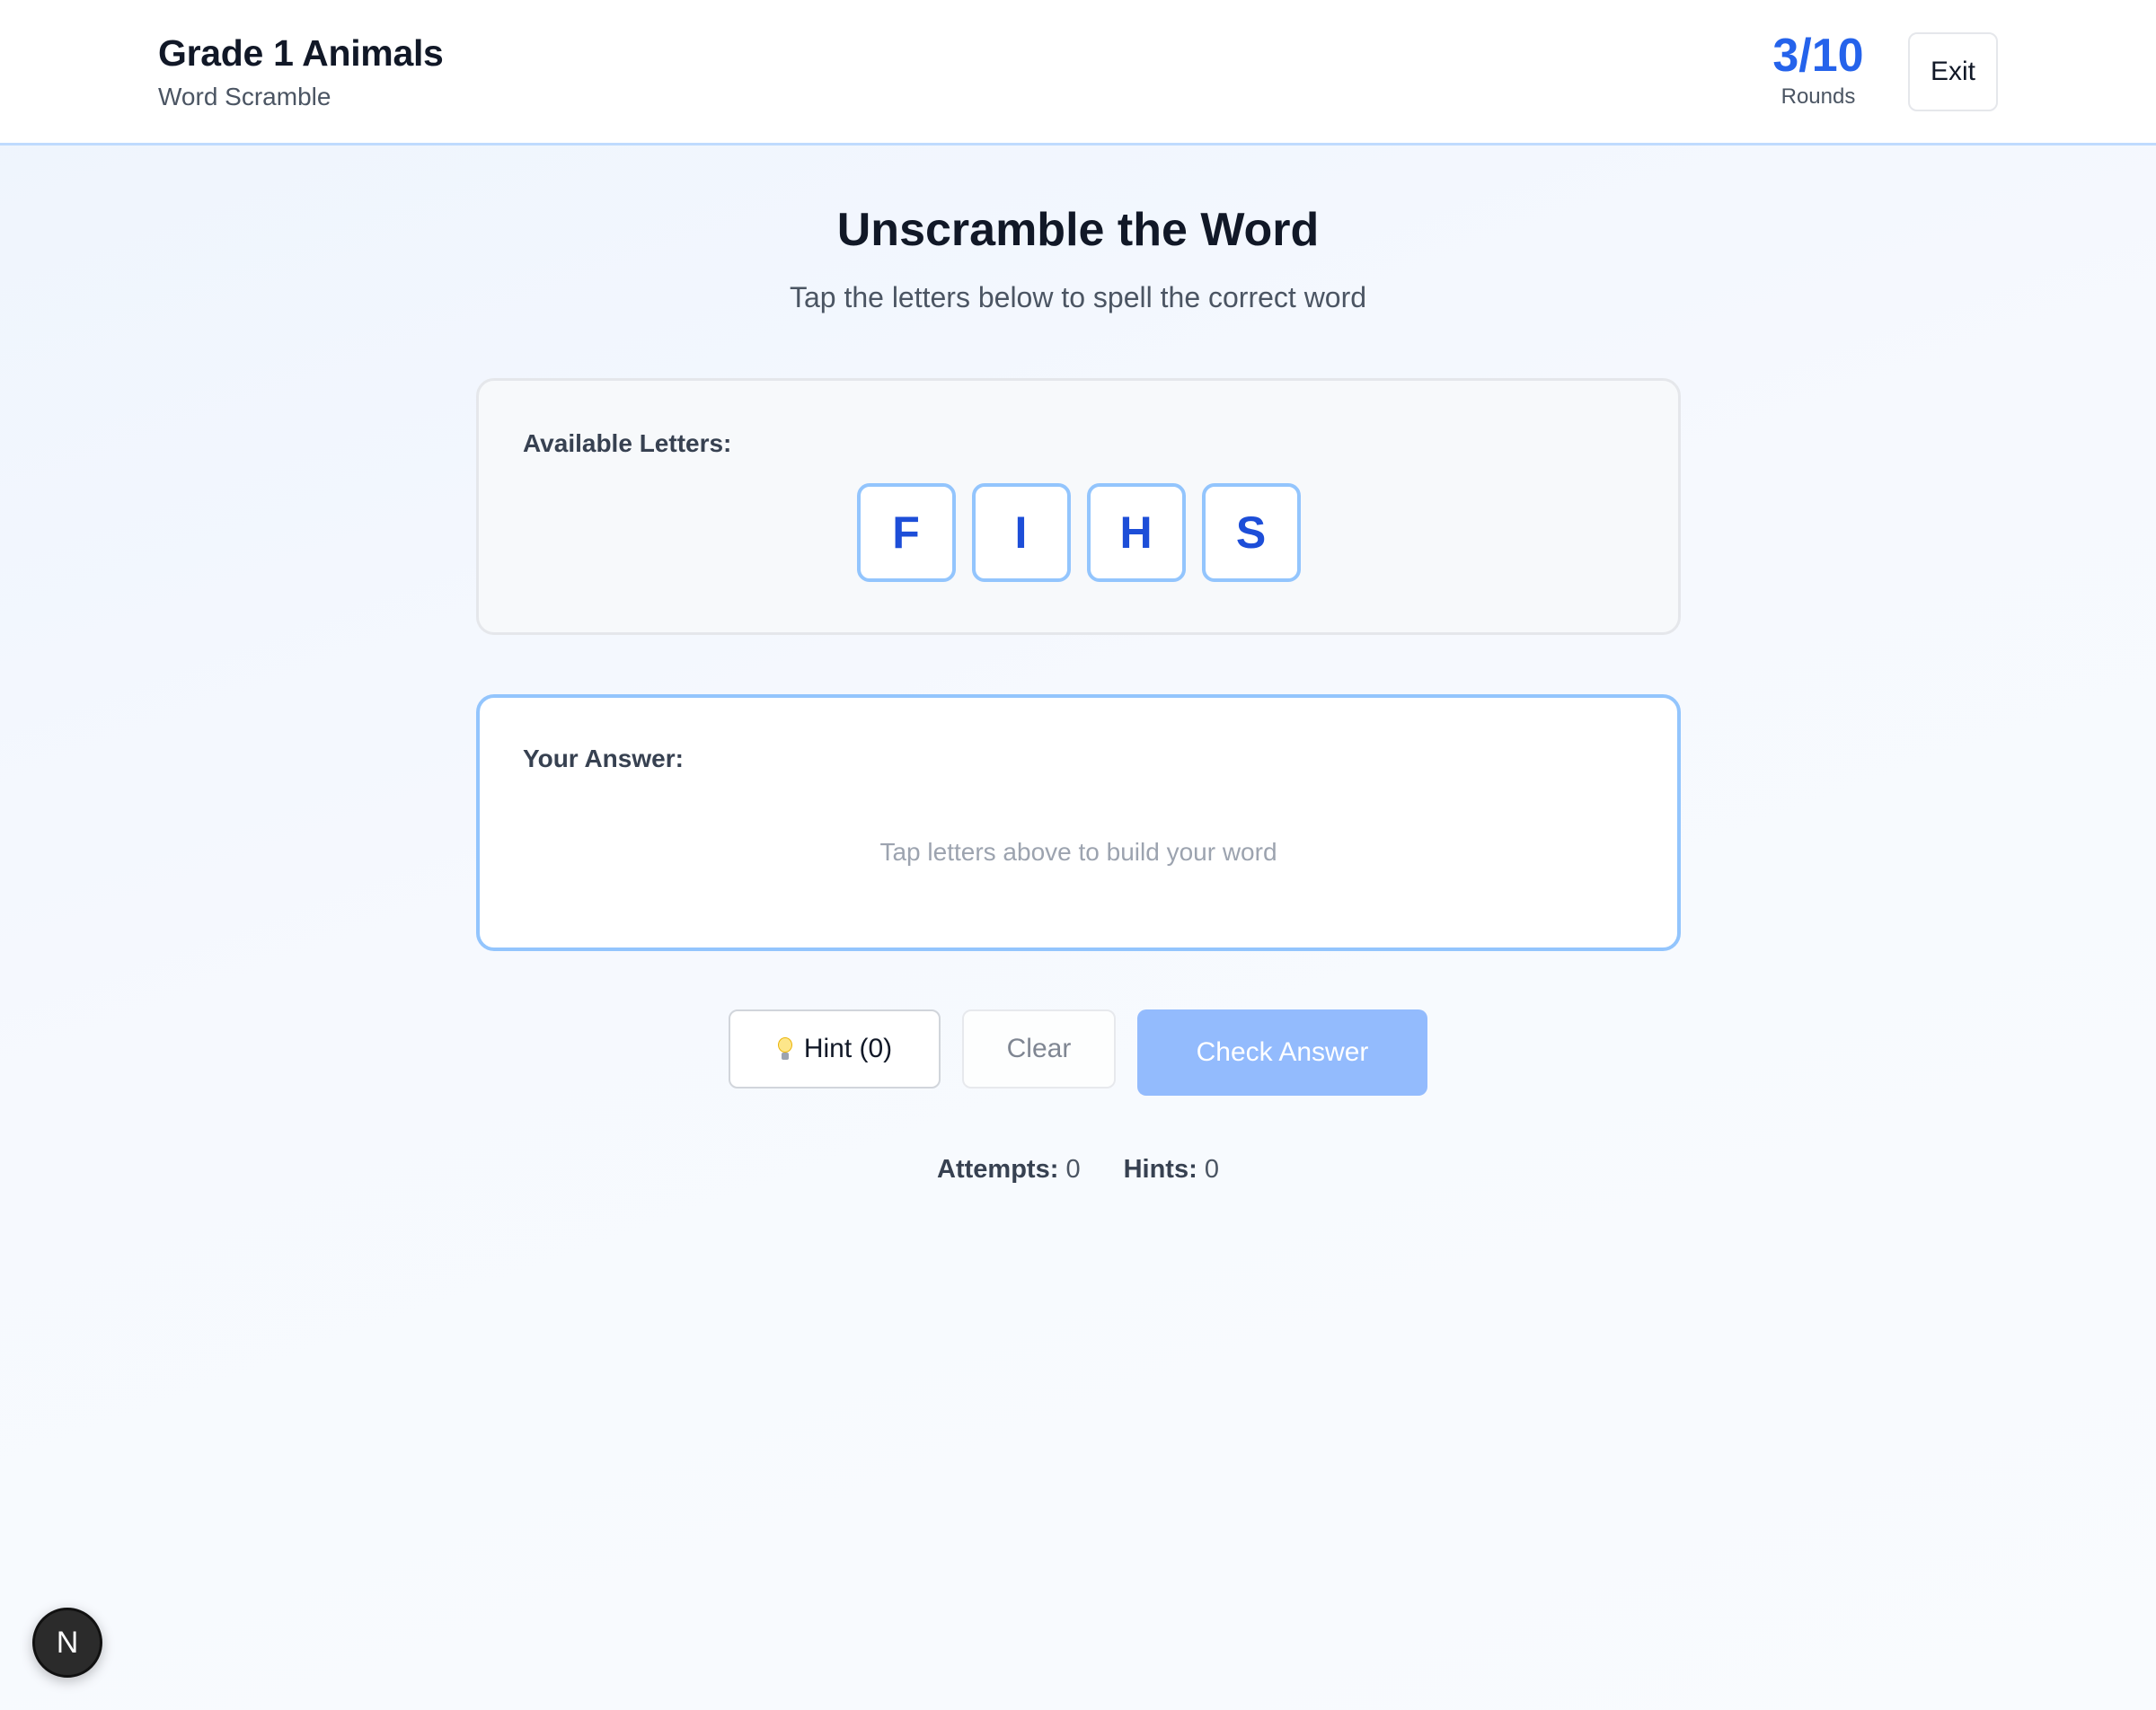 This screenshot has width=2156, height=1710. I want to click on letter-tile: H, so click(1136, 532).